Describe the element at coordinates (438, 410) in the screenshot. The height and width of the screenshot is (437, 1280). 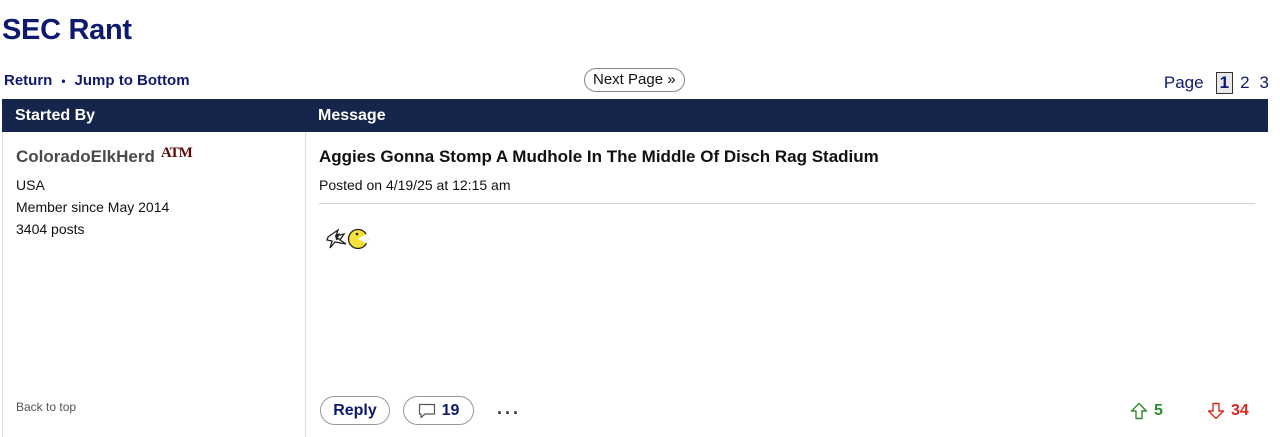
I see `comments-button: 19` at that location.